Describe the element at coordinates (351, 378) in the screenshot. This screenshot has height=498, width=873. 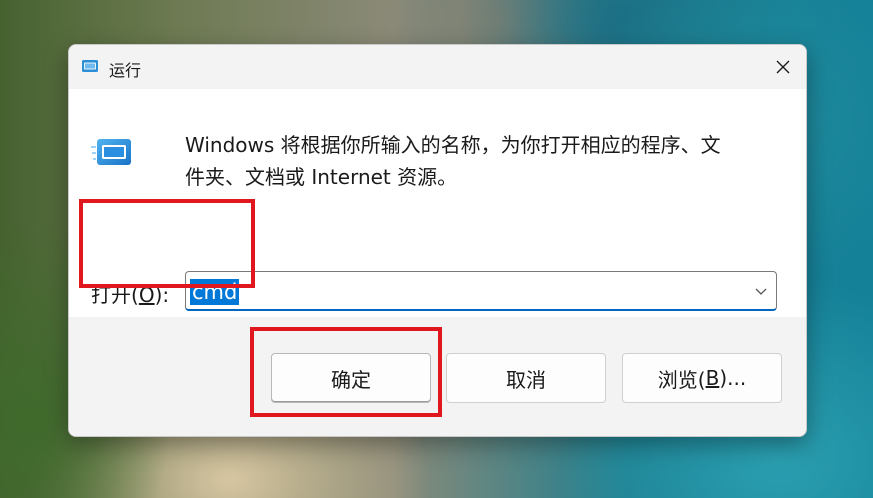
I see `ok-button: 确定` at that location.